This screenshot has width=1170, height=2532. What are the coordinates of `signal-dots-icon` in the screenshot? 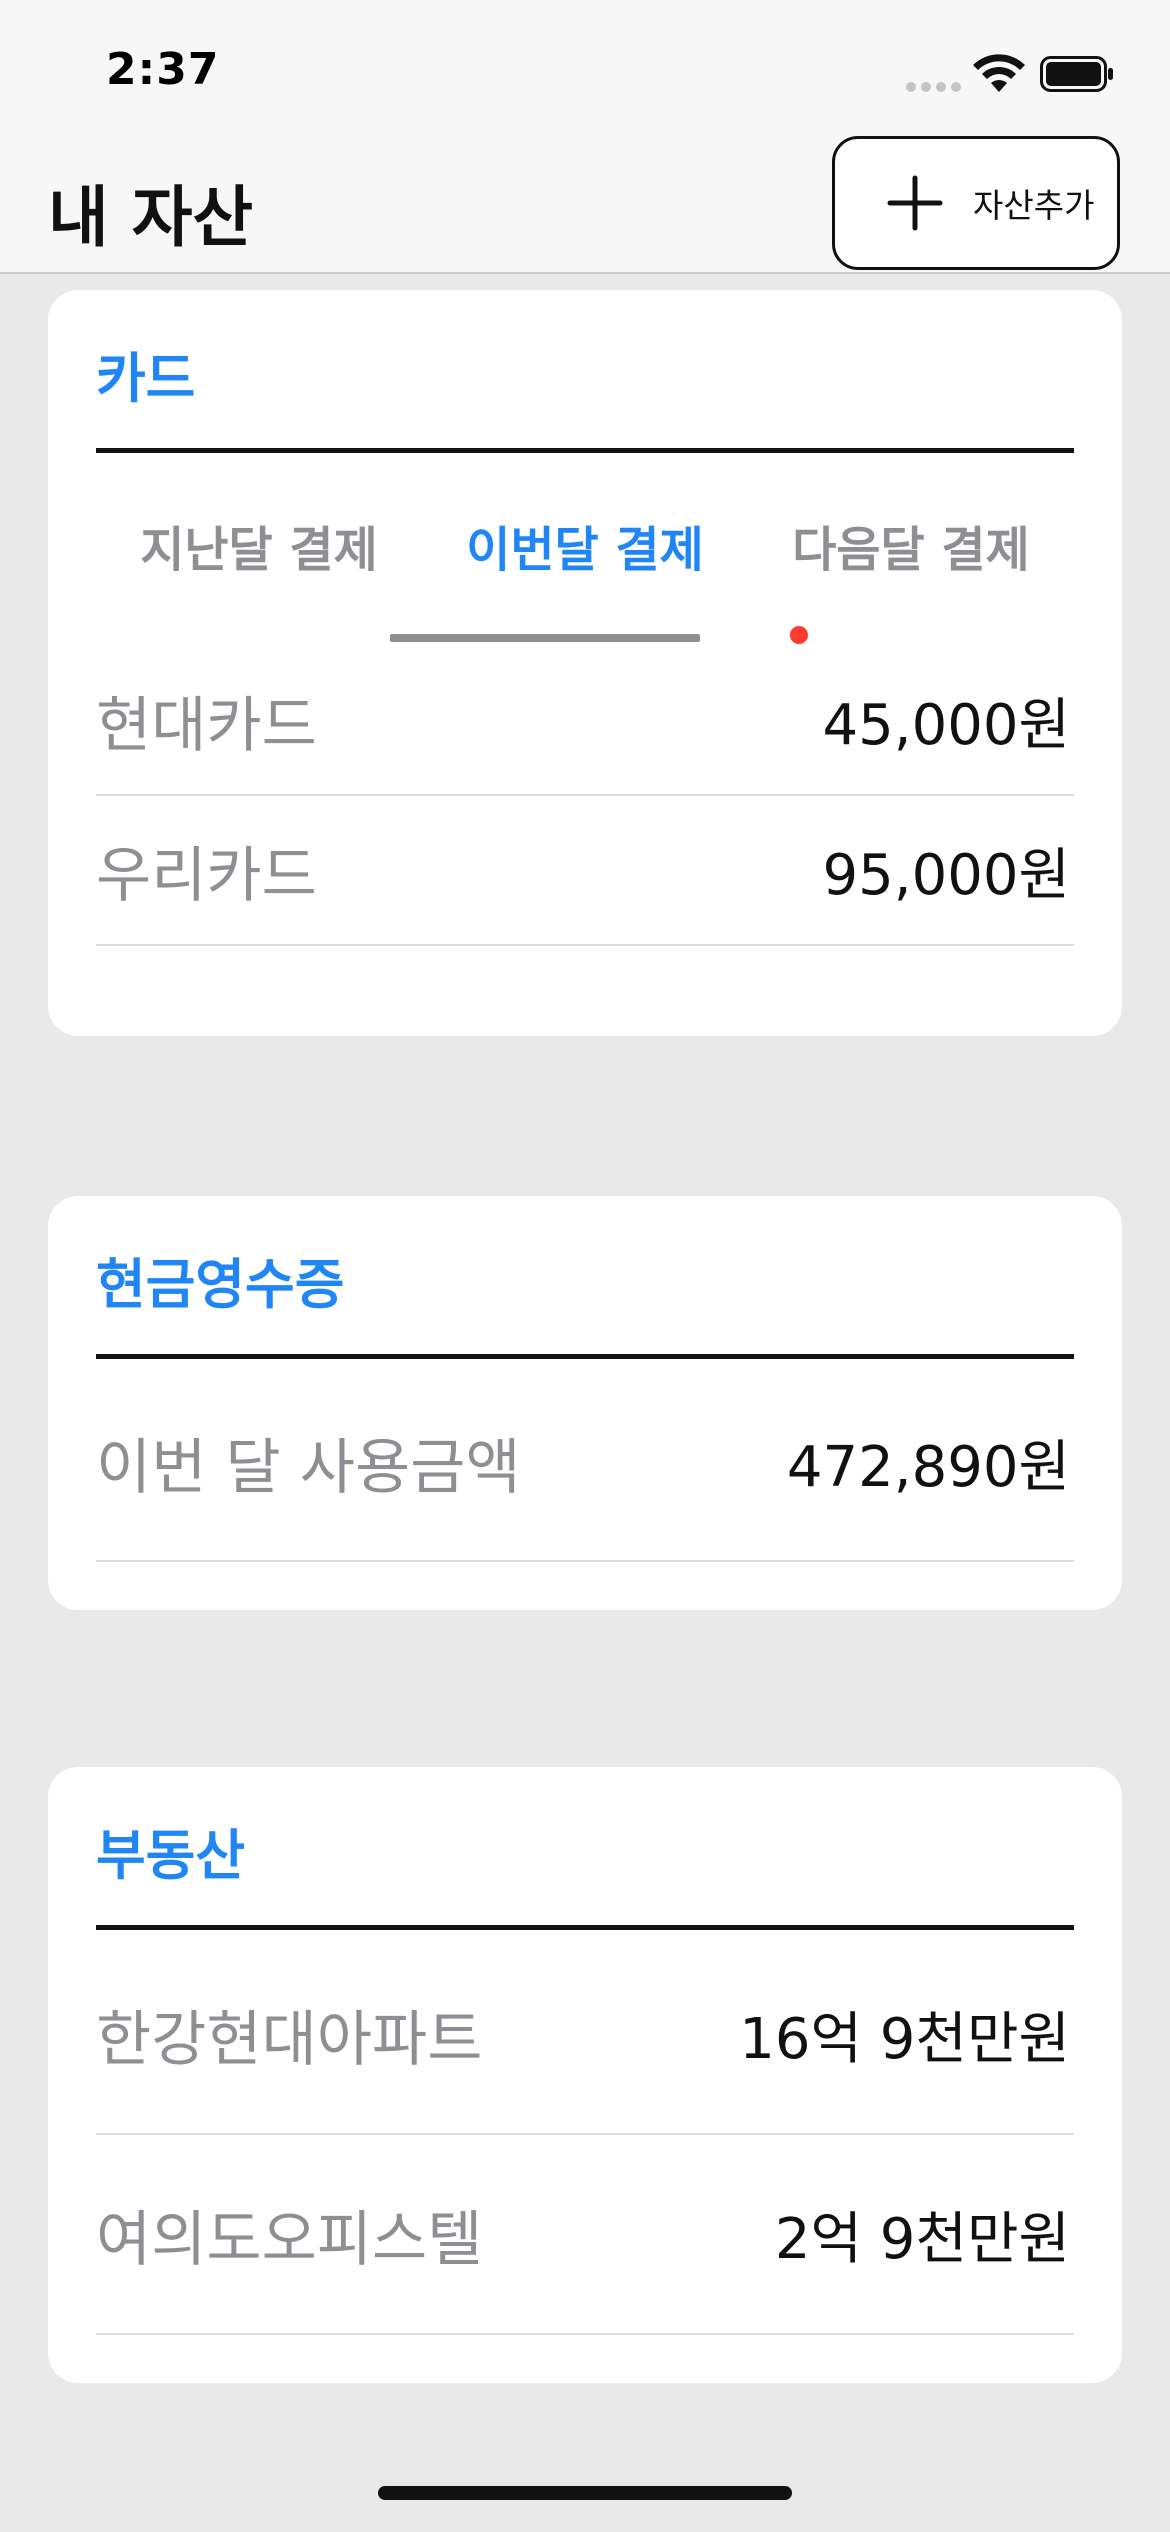 It's located at (933, 87).